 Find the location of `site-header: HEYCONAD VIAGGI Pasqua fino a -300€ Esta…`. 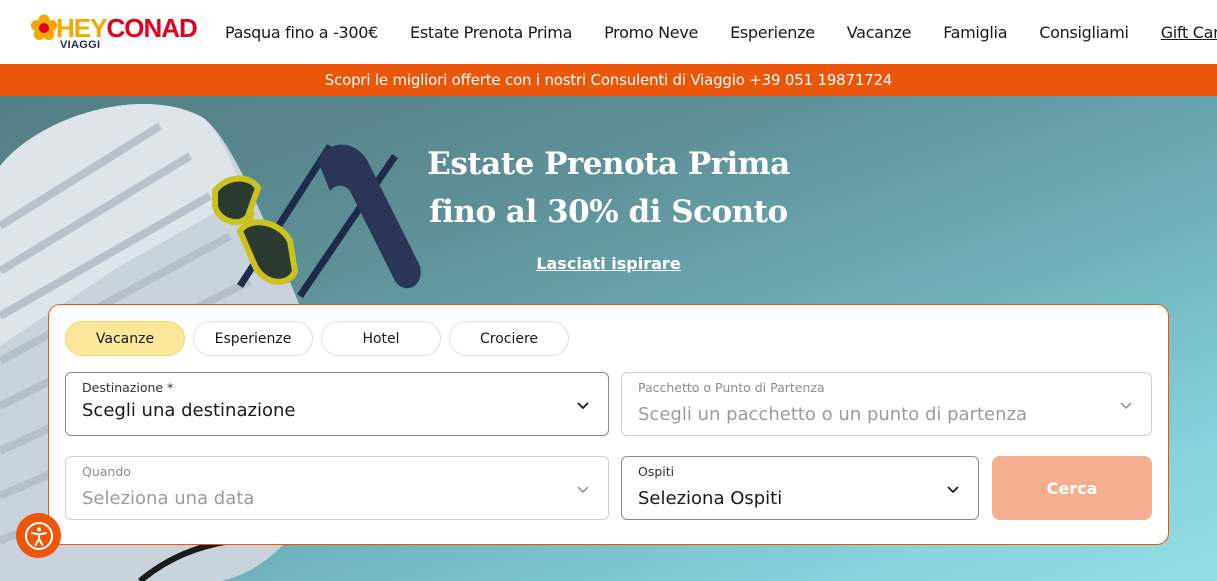

site-header: HEYCONAD VIAGGI Pasqua fino a -300€ Esta… is located at coordinates (608, 32).